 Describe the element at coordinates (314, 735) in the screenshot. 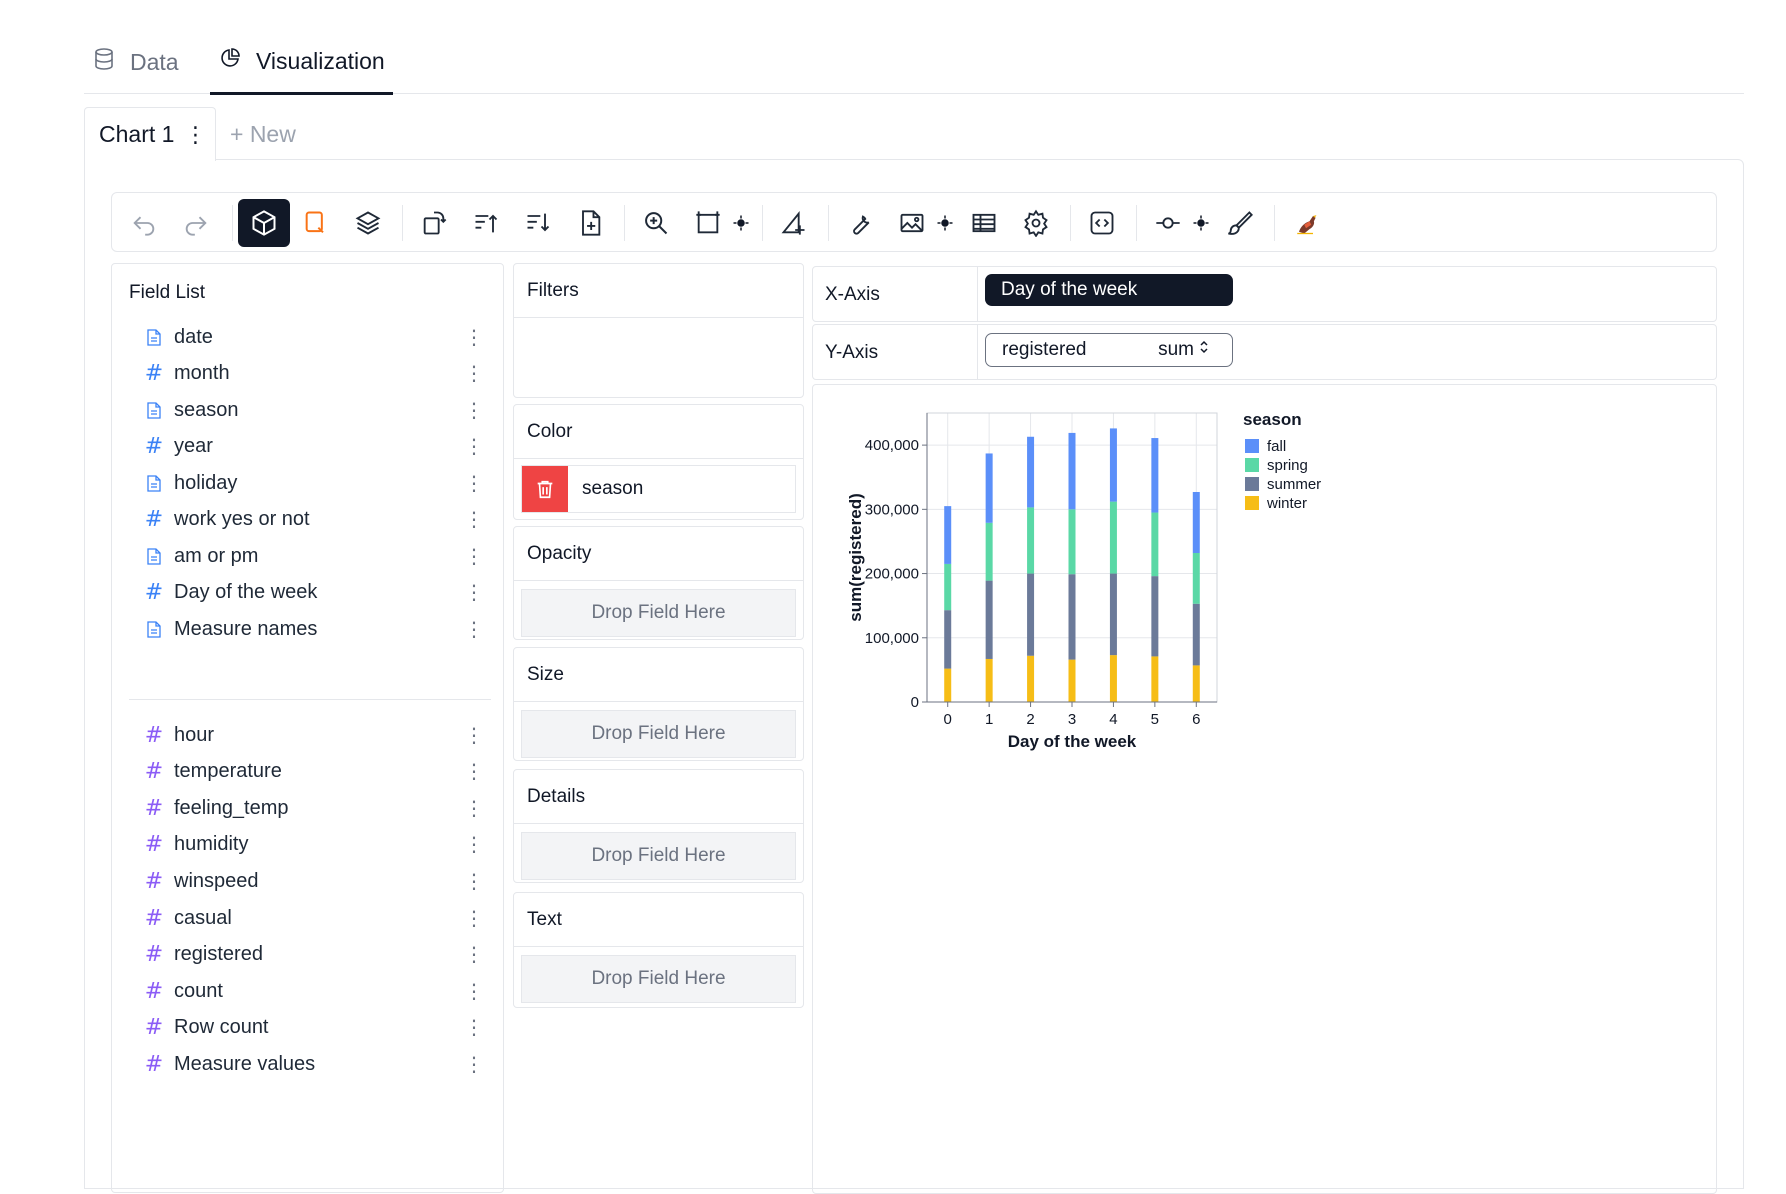

I see `field-item: # hour ⋮` at that location.